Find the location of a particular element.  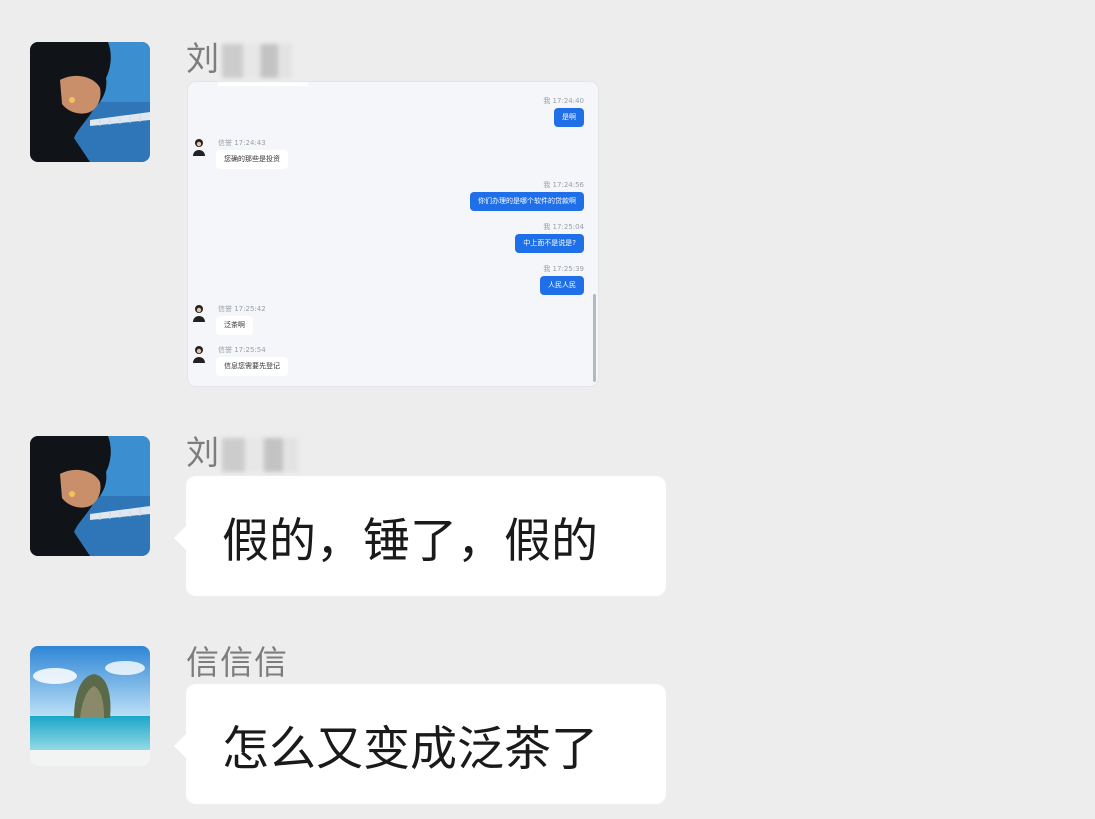

sender-name: 信信信 is located at coordinates (237, 662).